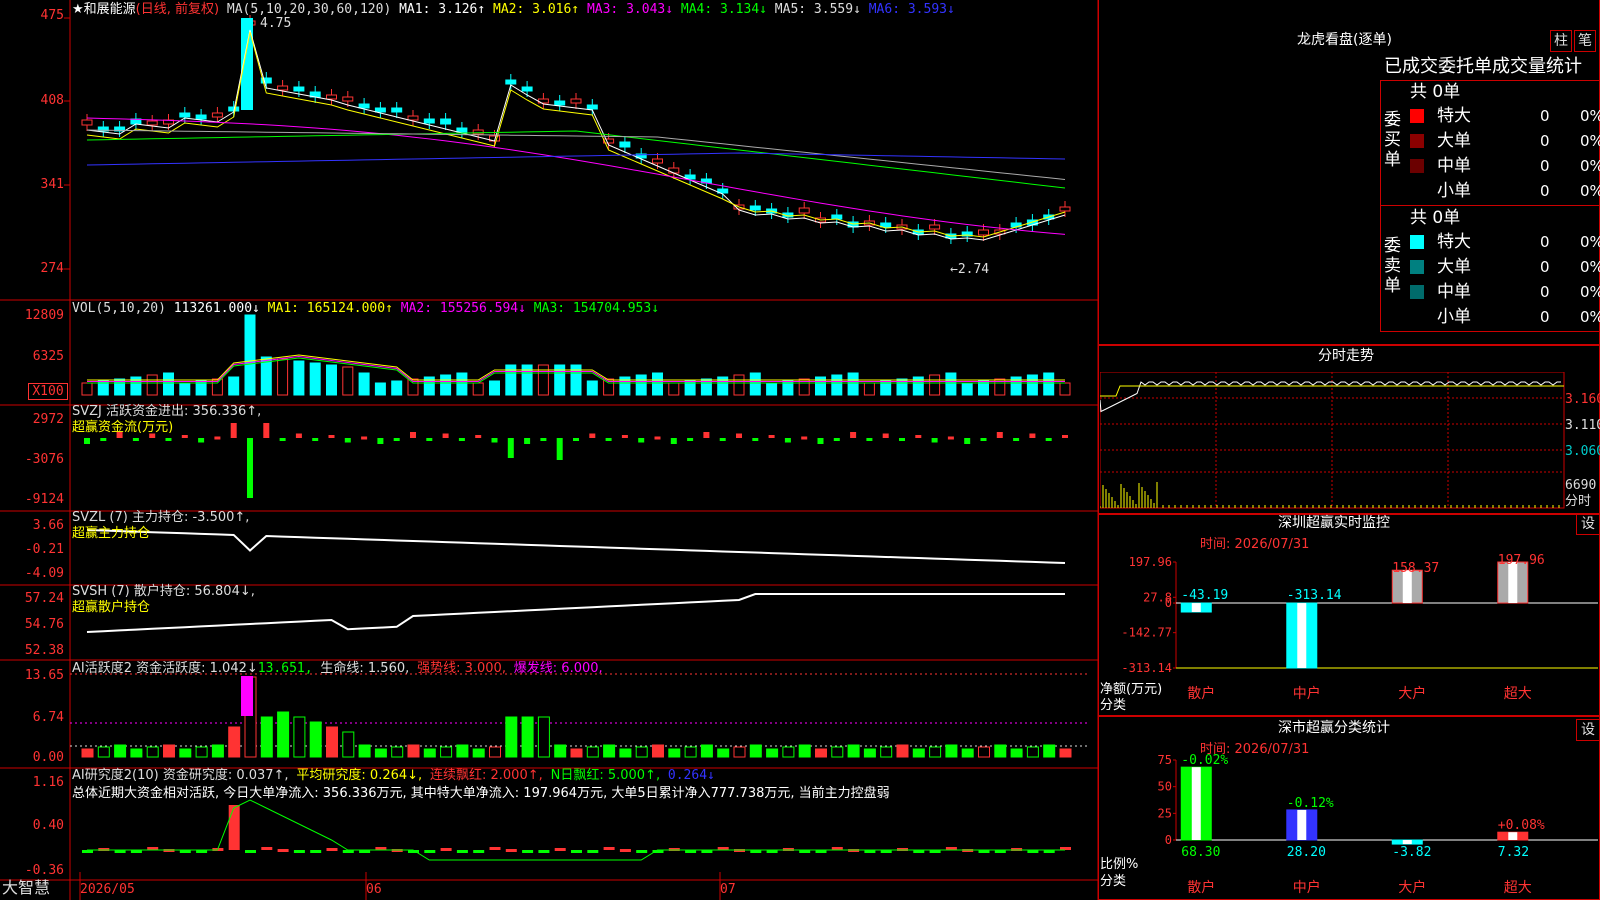 The image size is (1600, 900). I want to click on y-tick: 6.74, so click(48, 717).